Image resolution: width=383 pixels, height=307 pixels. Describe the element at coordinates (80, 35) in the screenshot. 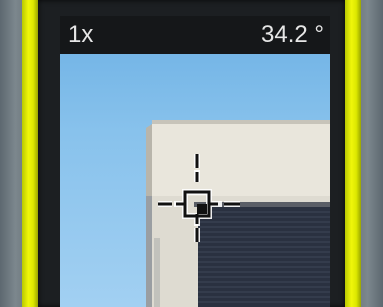

I see `zoom-level-label: 1x` at that location.